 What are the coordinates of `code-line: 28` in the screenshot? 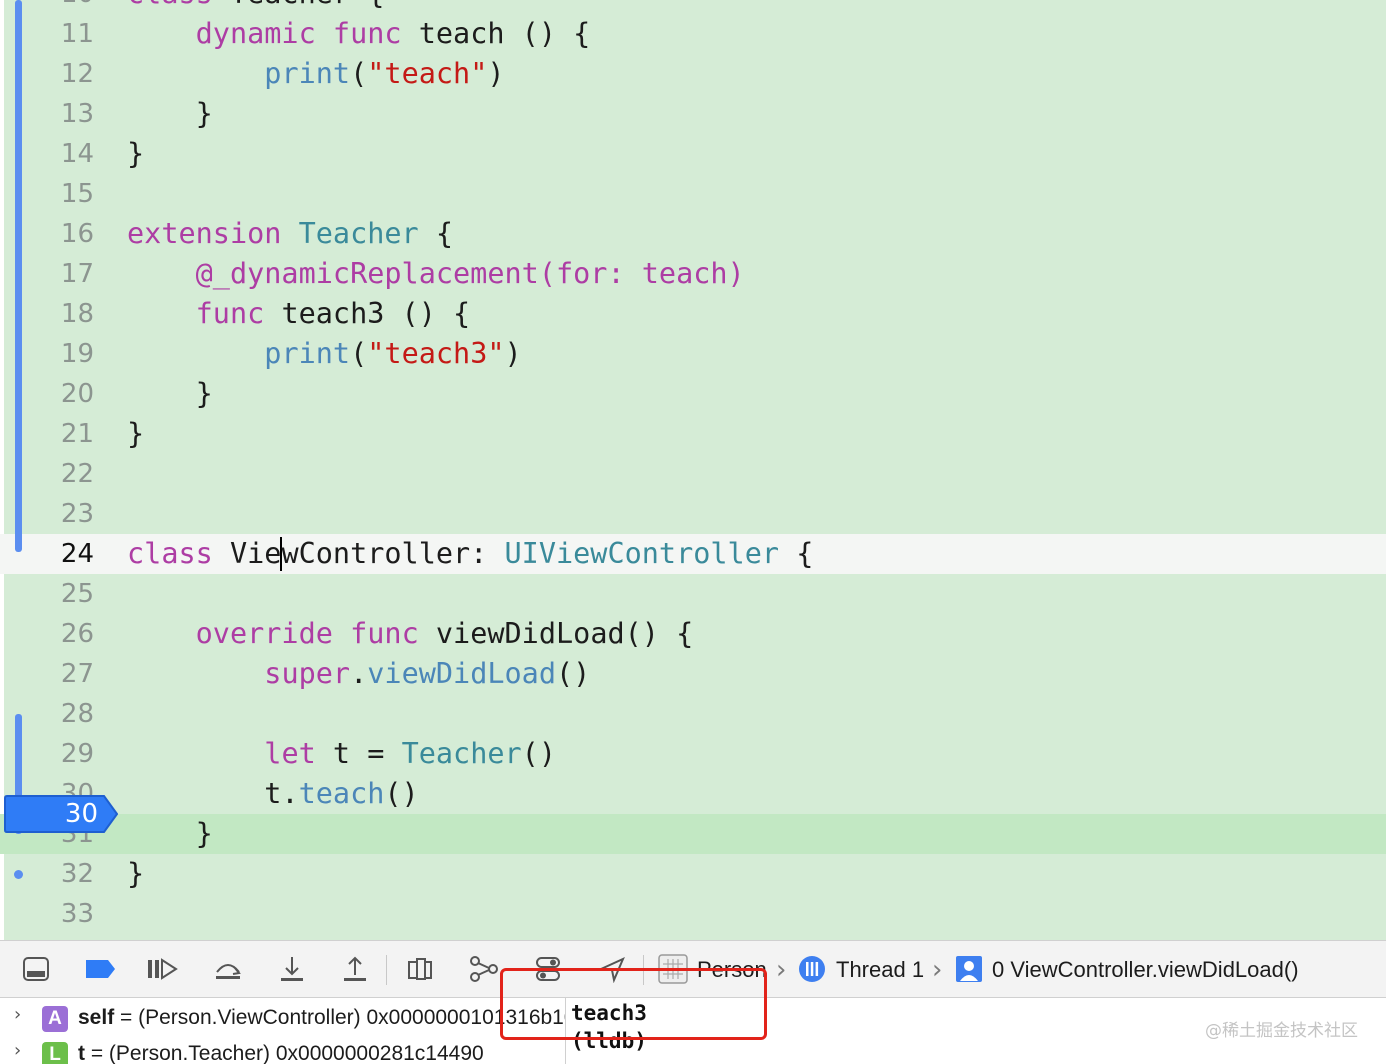 It's located at (693, 714).